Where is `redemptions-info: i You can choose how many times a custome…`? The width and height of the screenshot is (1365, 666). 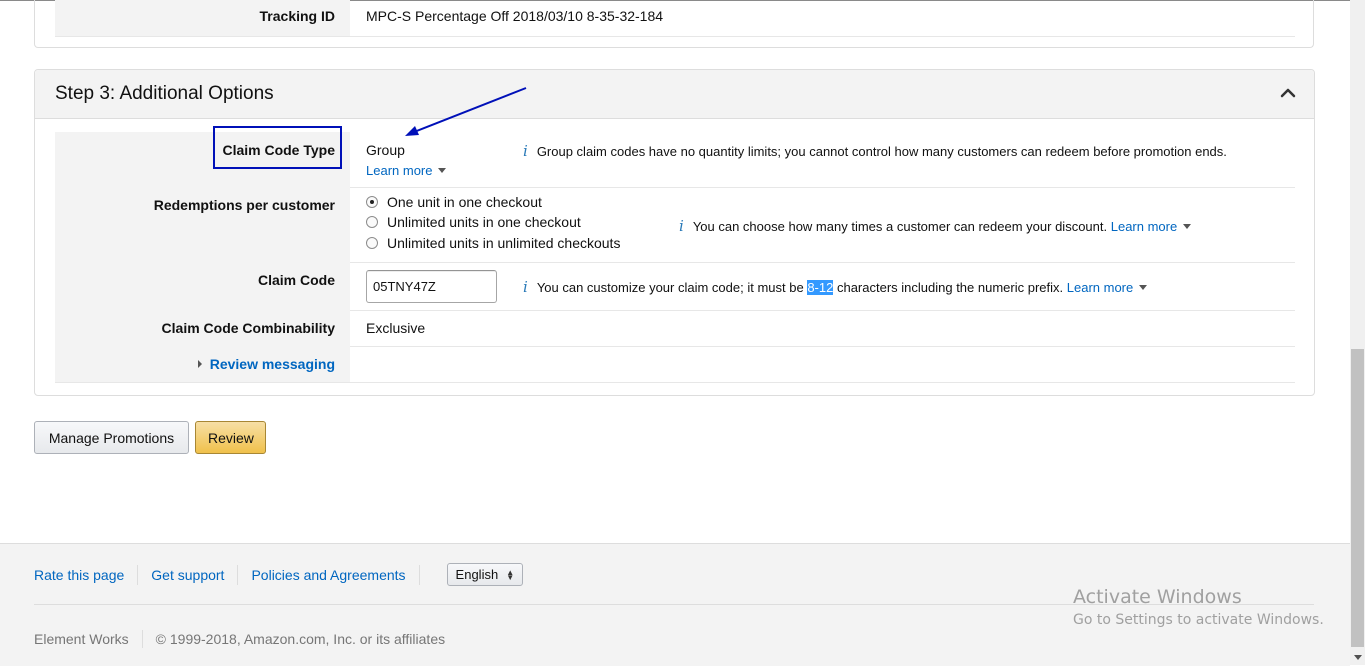 redemptions-info: i You can choose how many times a custome… is located at coordinates (935, 226).